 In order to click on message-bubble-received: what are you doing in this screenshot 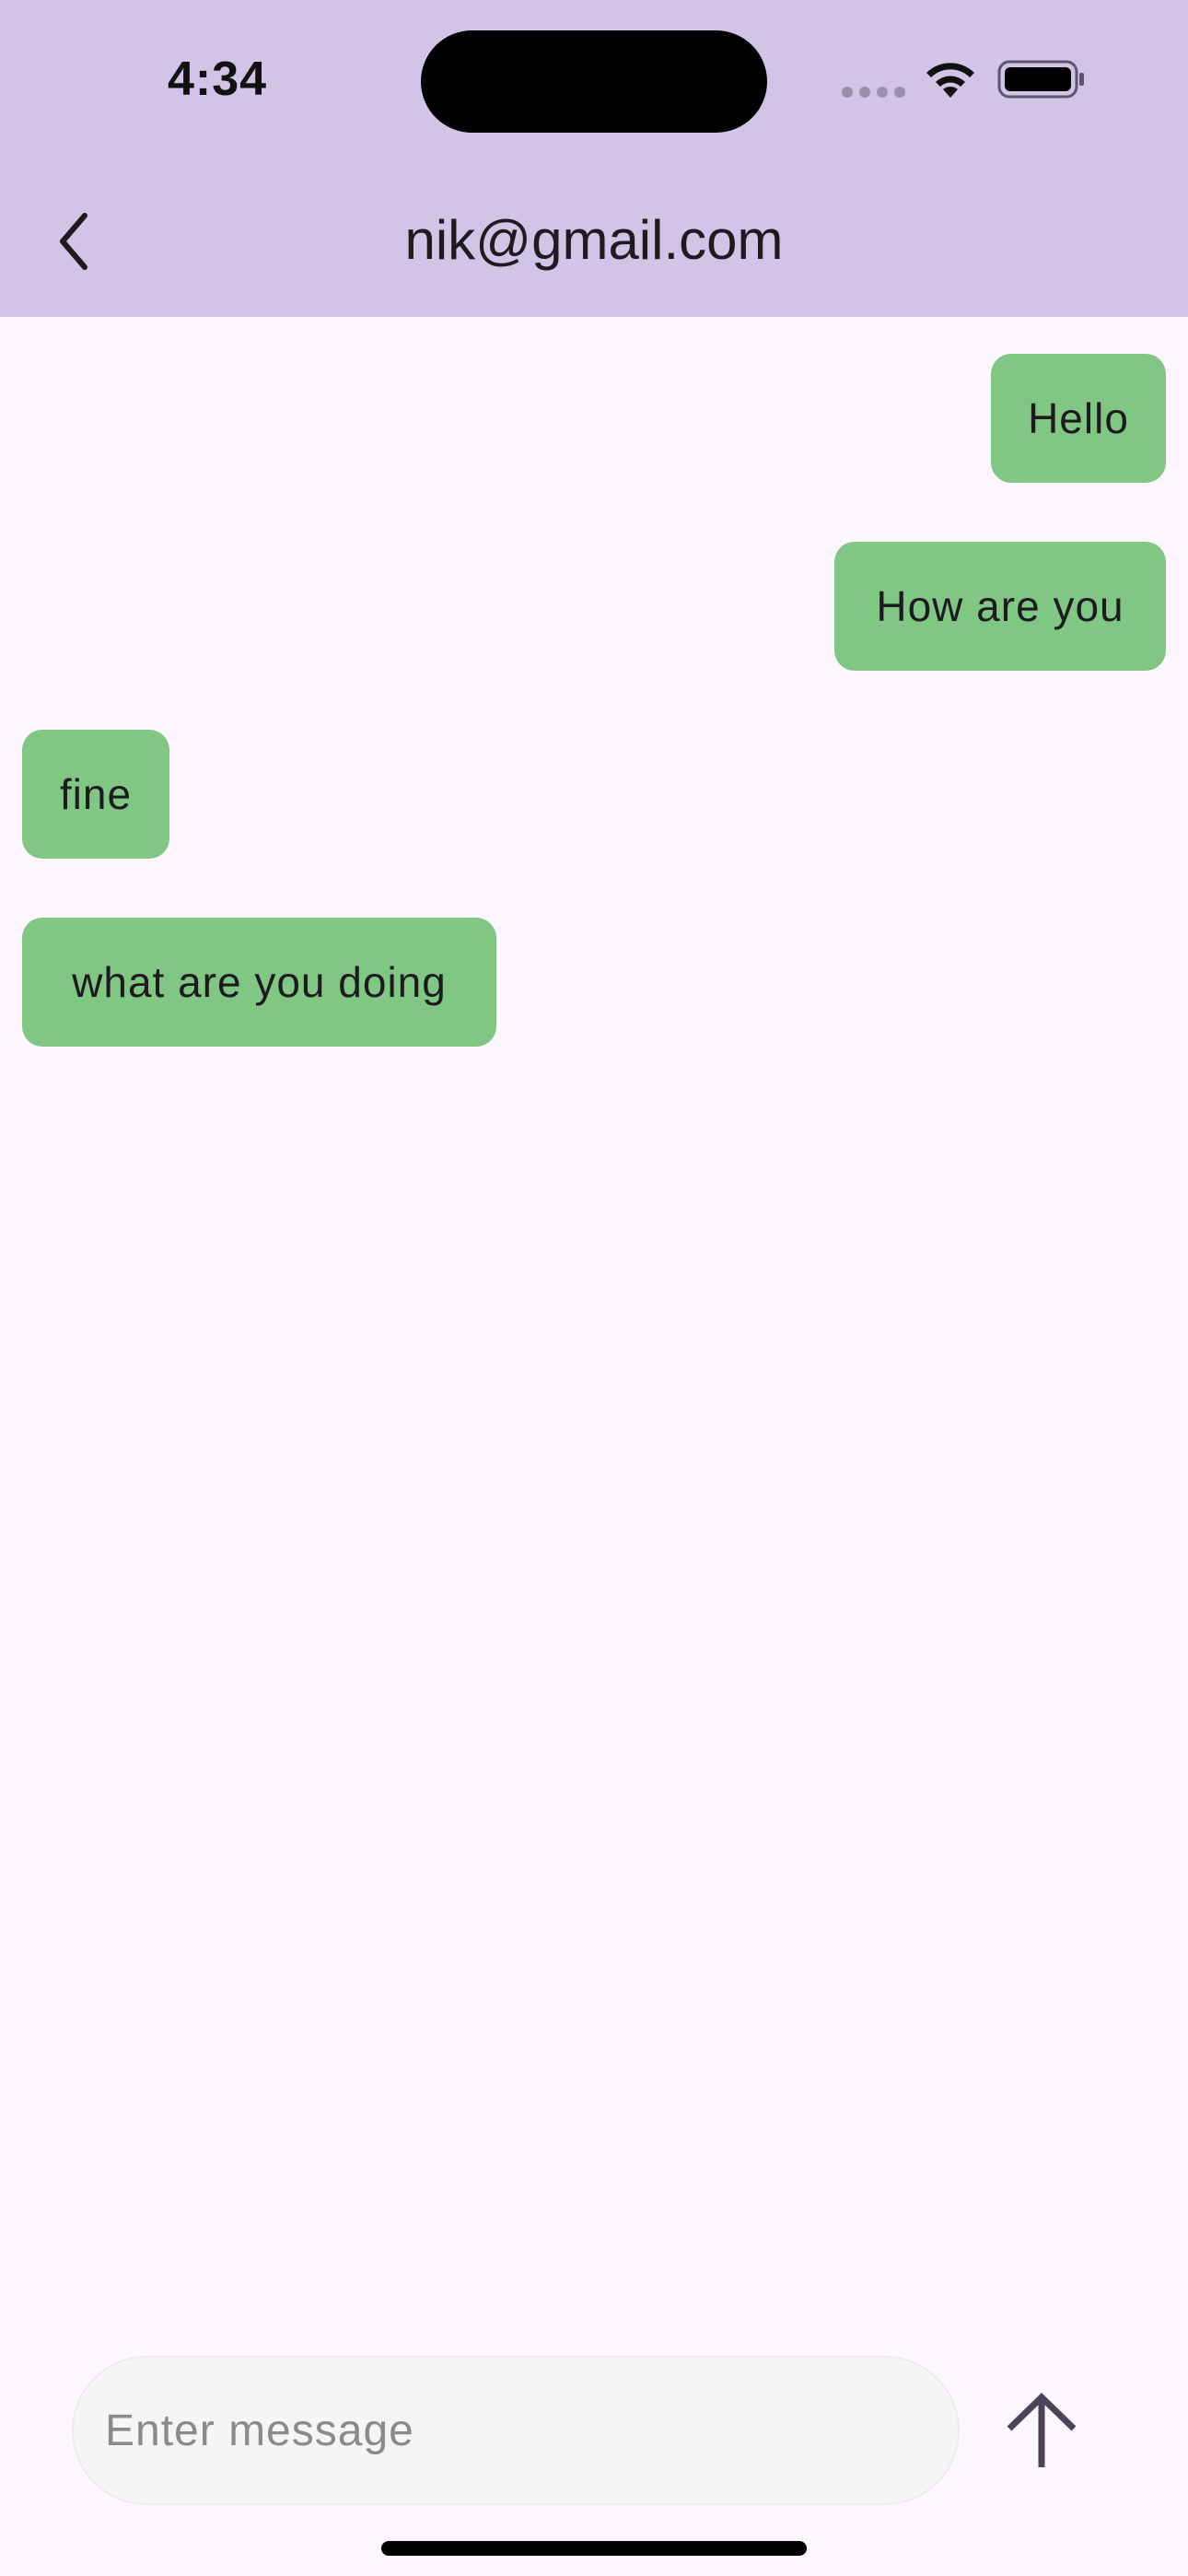, I will do `click(259, 982)`.